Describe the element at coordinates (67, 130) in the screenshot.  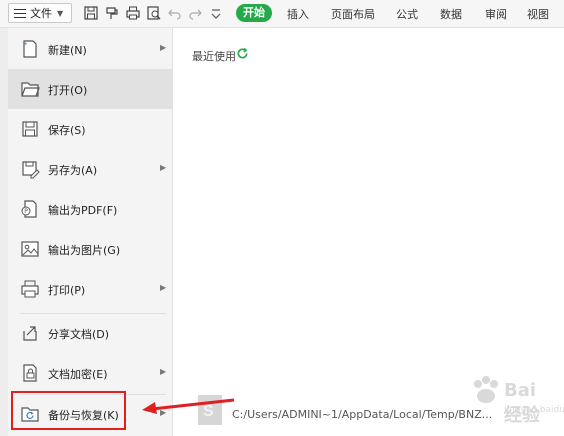
I see `menu-item-label: 保存(S)` at that location.